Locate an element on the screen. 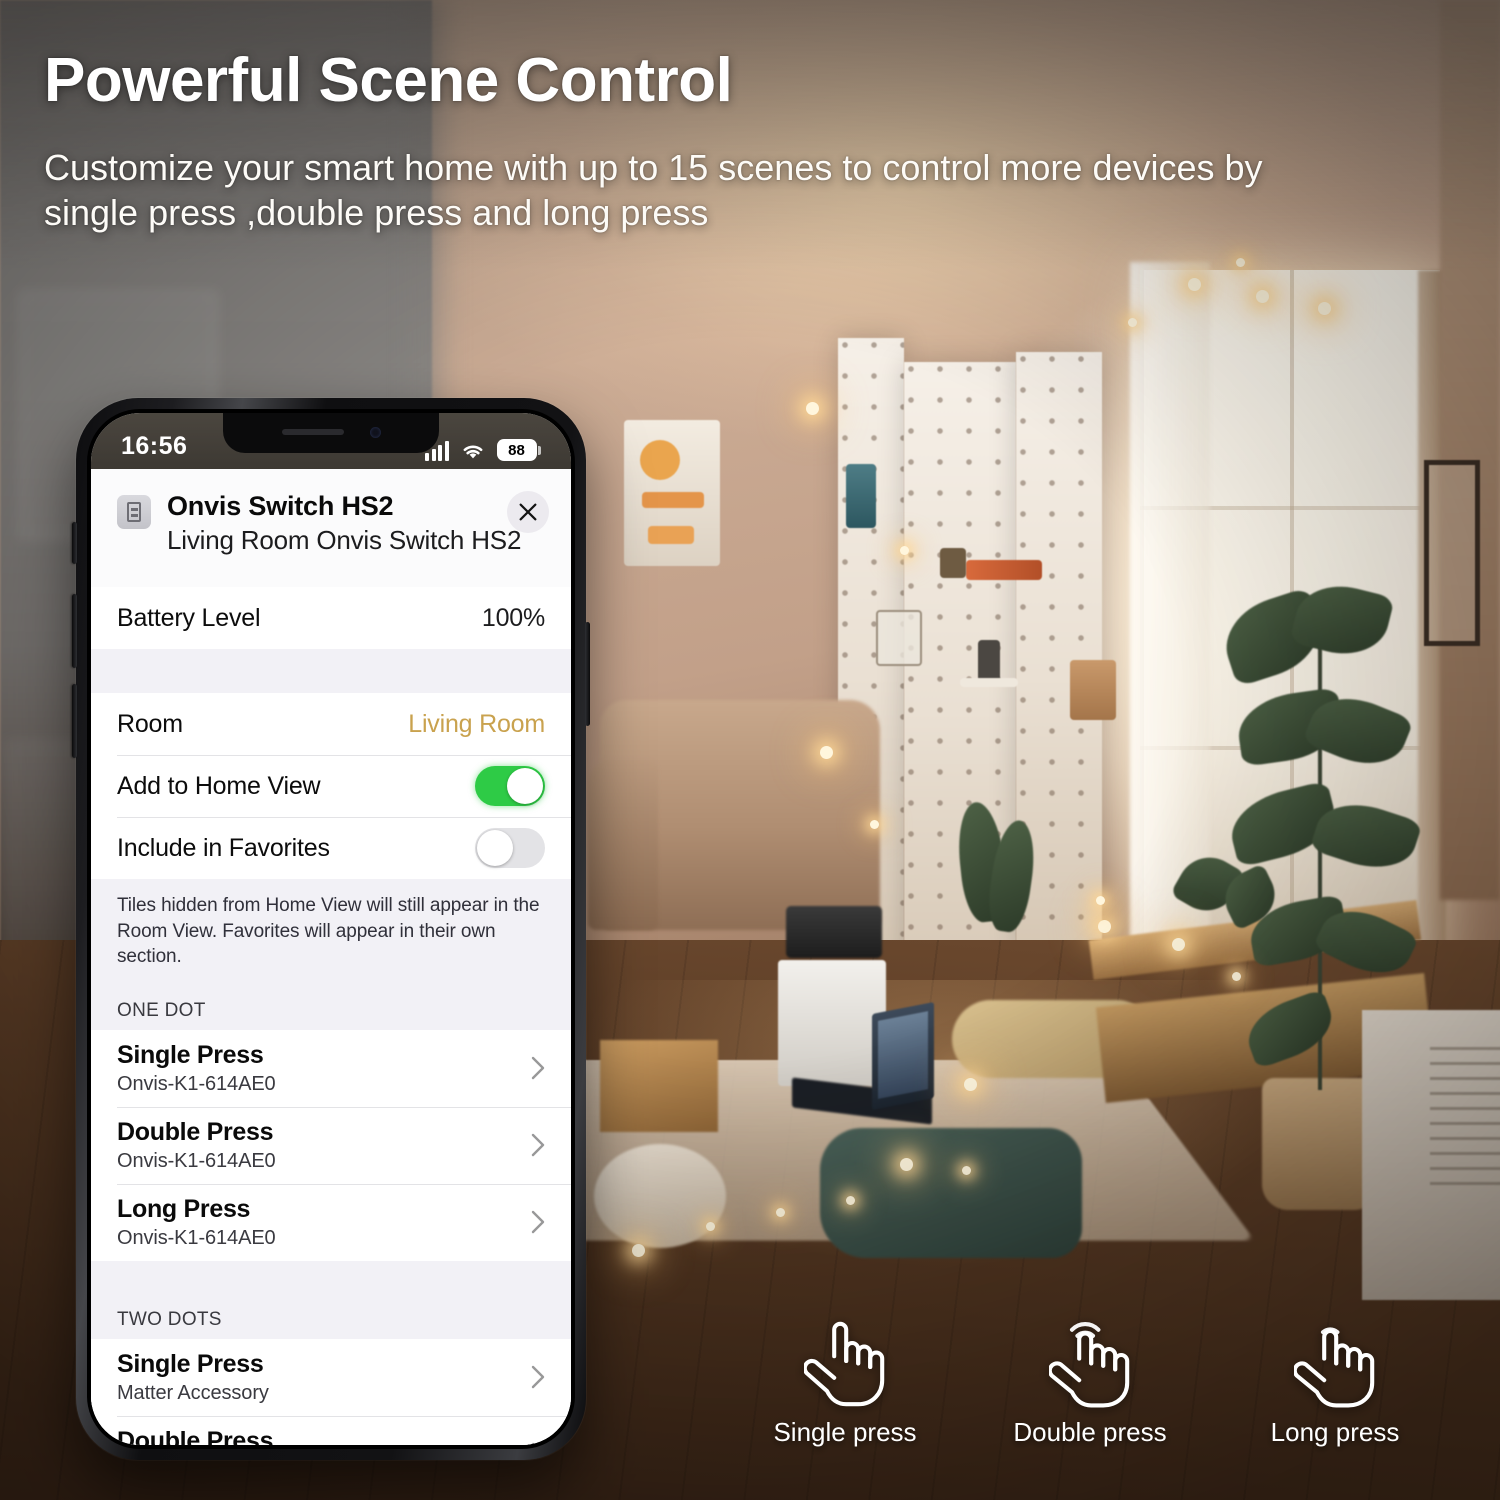 The width and height of the screenshot is (1500, 1500). curtain is located at coordinates (1170, 652).